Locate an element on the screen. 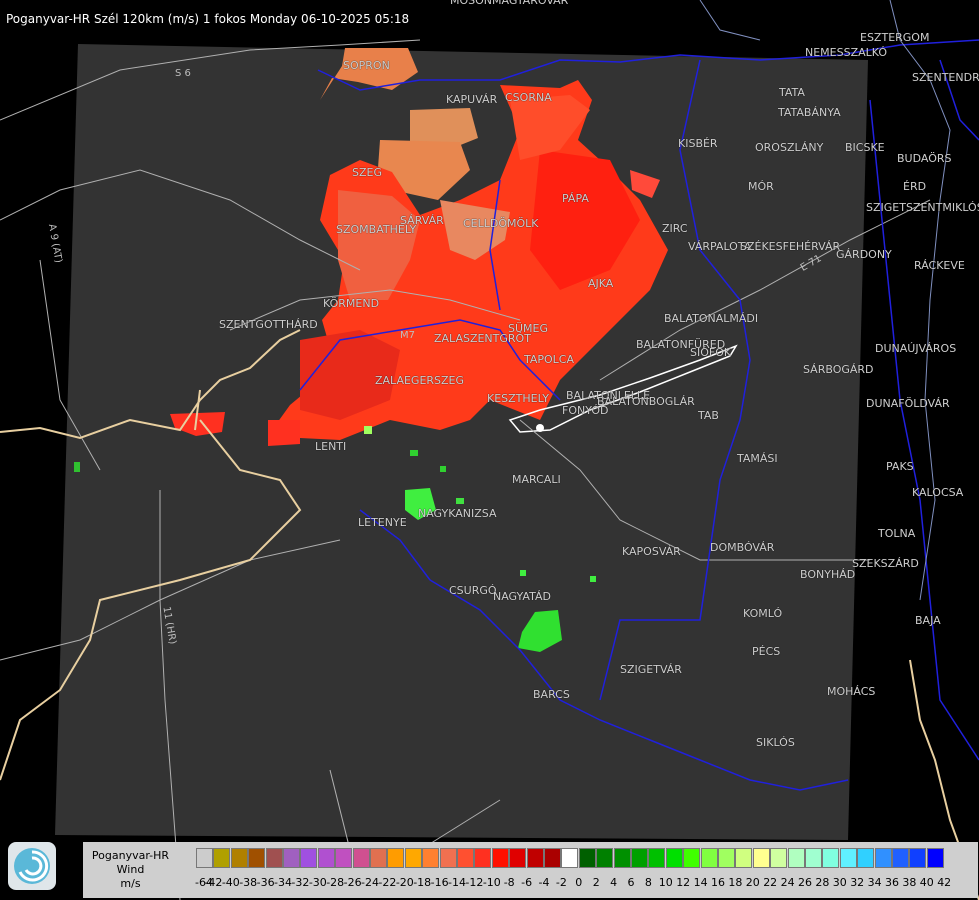  city-label-szentgotthard: SZENTGOTTHÁRD is located at coordinates (268, 324).